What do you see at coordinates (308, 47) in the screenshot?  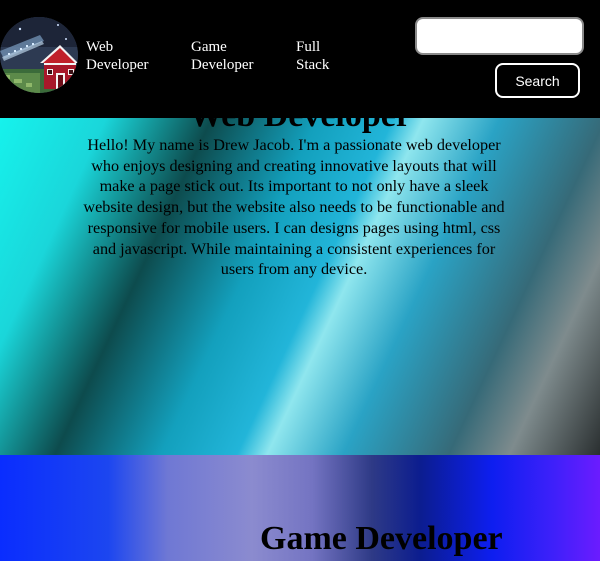 I see `nav-link-full-stack-line1: Full` at bounding box center [308, 47].